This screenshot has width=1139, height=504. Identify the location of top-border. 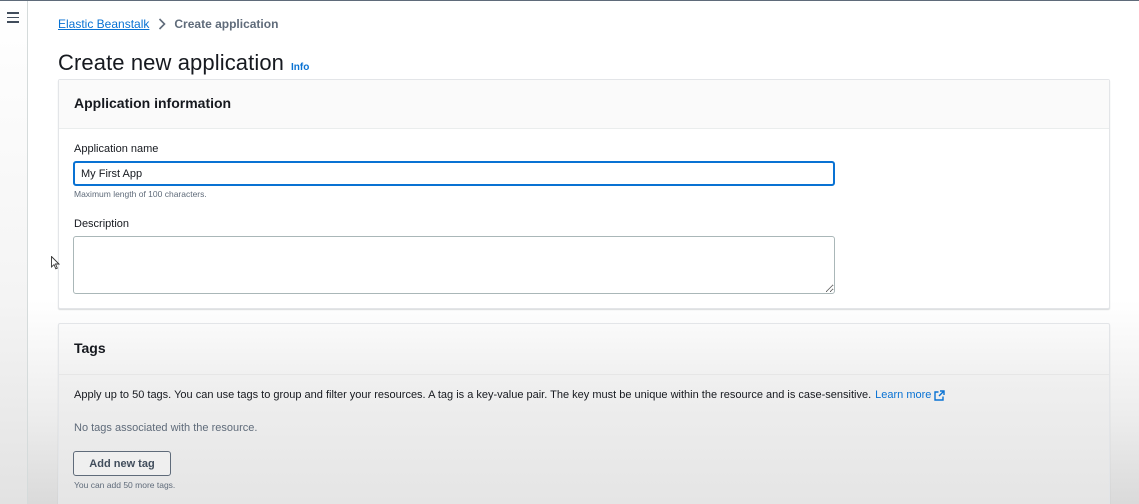
(569, 0).